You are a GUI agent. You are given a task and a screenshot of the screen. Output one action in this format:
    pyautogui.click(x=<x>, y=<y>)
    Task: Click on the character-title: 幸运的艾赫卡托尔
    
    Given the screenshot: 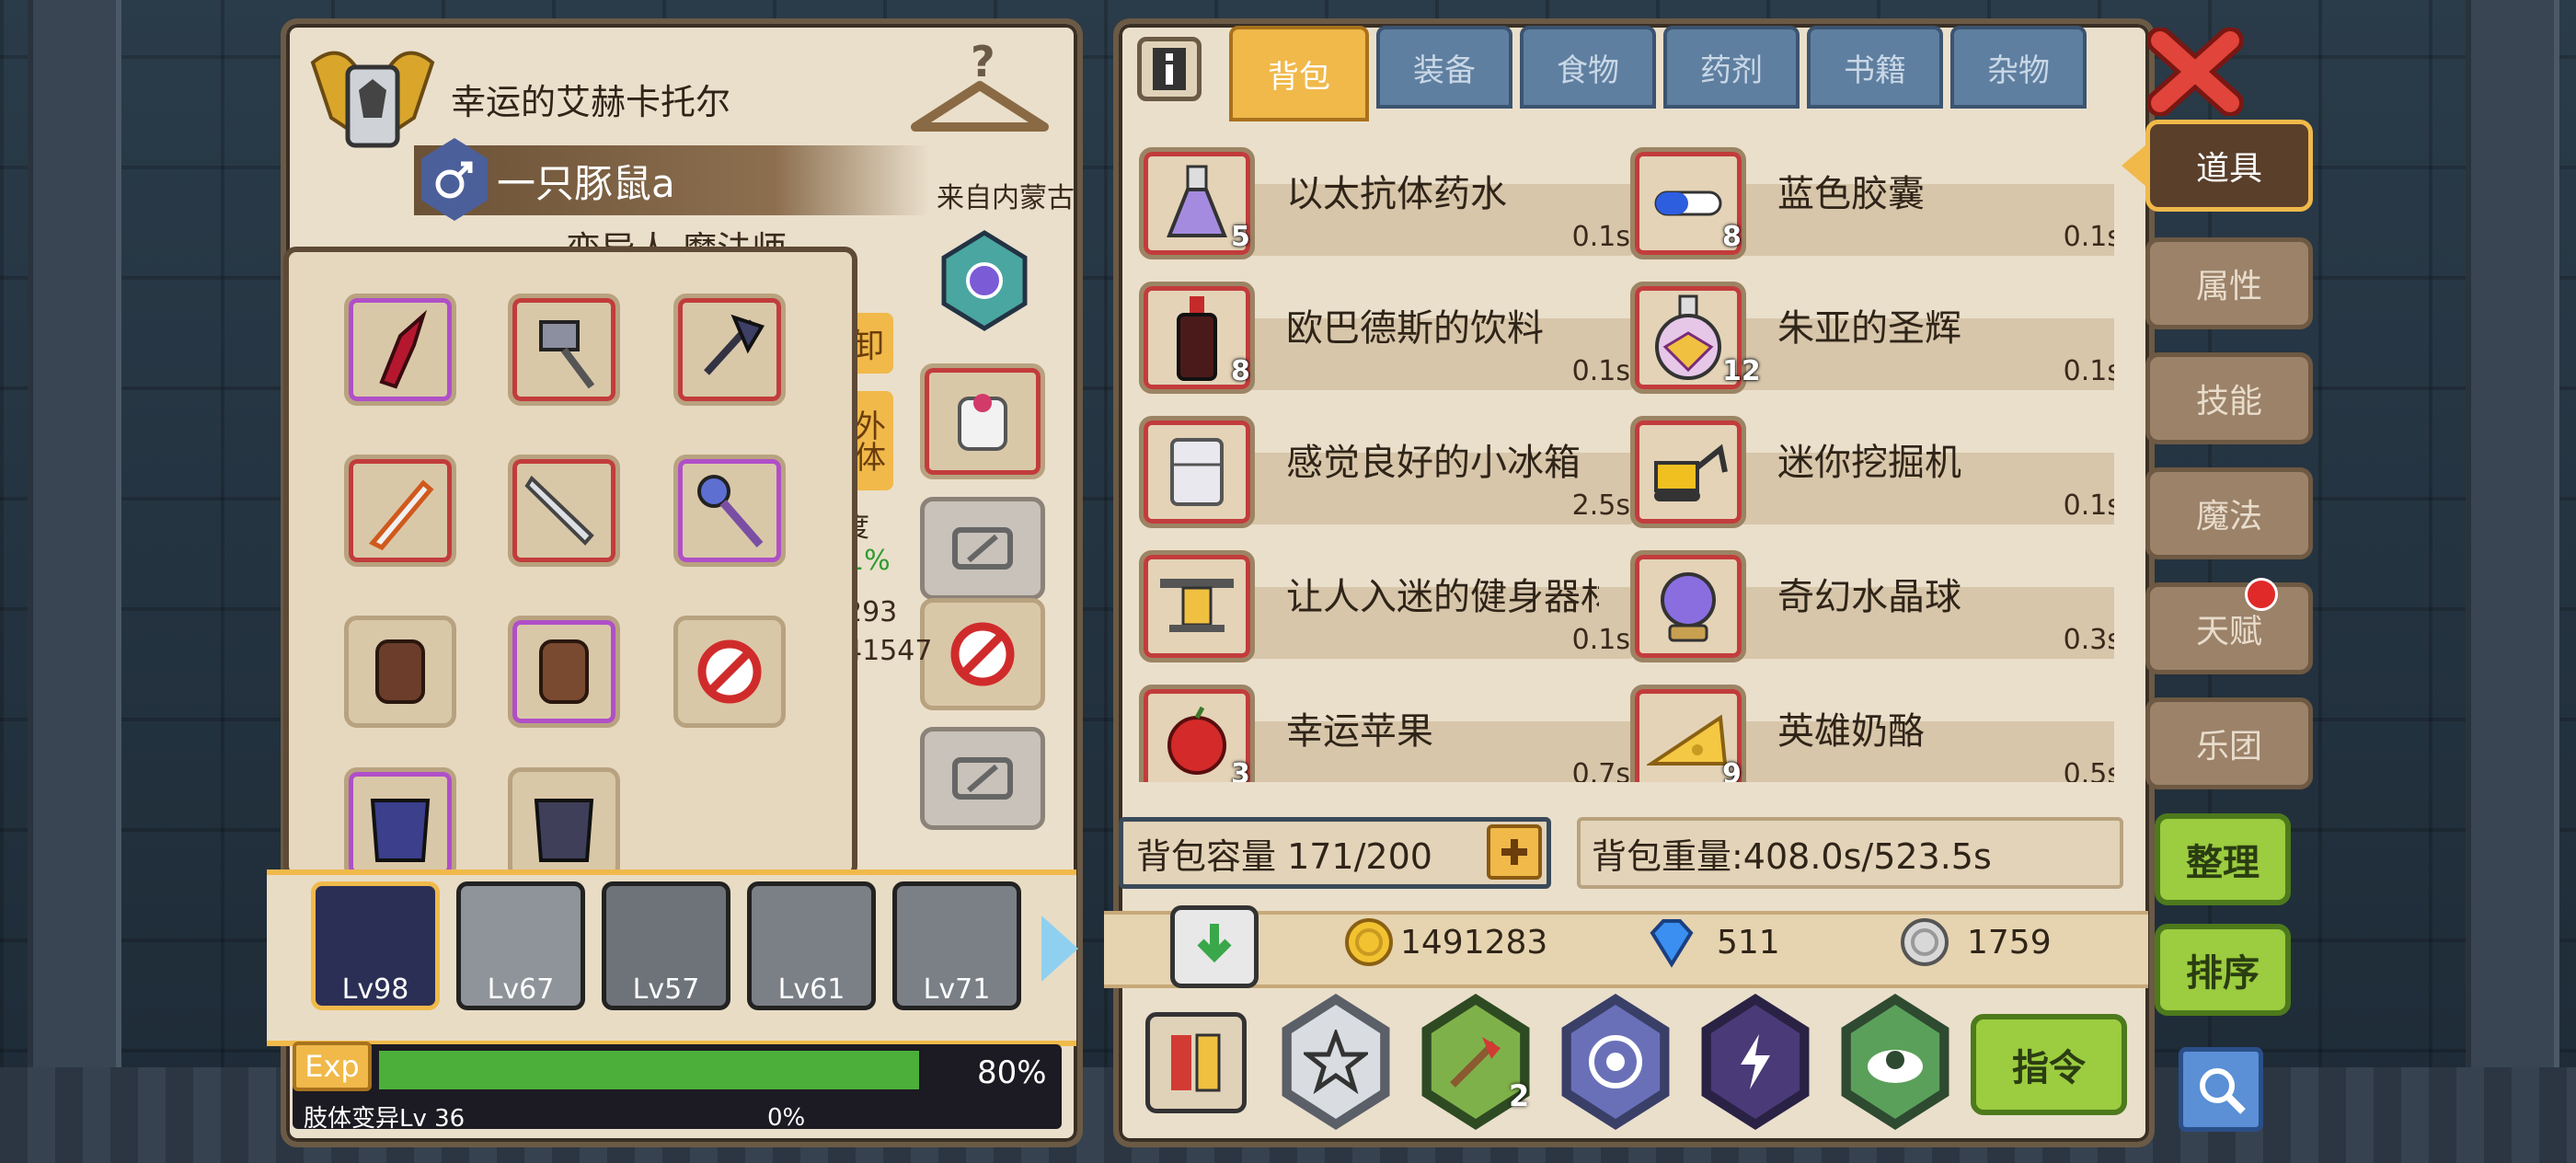 What is the action you would take?
    pyautogui.click(x=591, y=102)
    